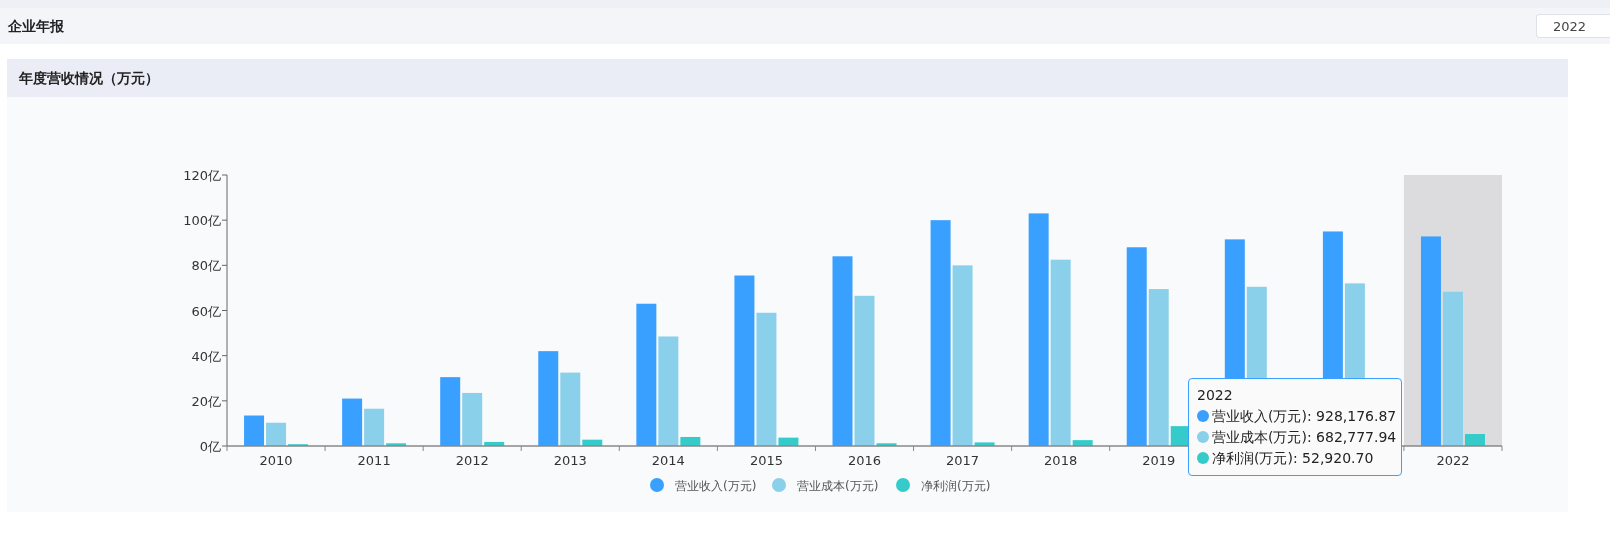 The image size is (1610, 533). What do you see at coordinates (276, 460) in the screenshot?
I see `axis-label: 2010` at bounding box center [276, 460].